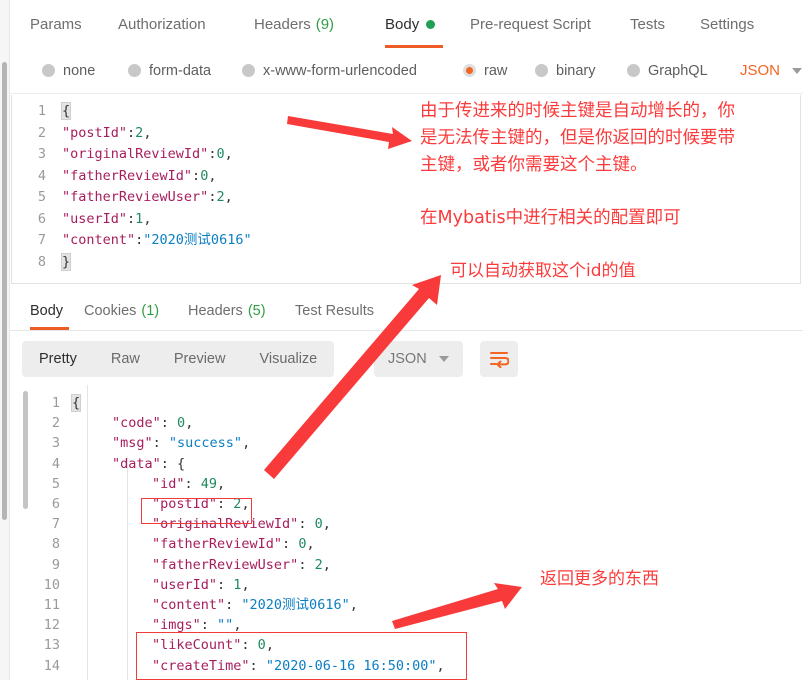 The image size is (803, 680). I want to click on code-line: "originalReviewId": 0,, so click(241, 524).